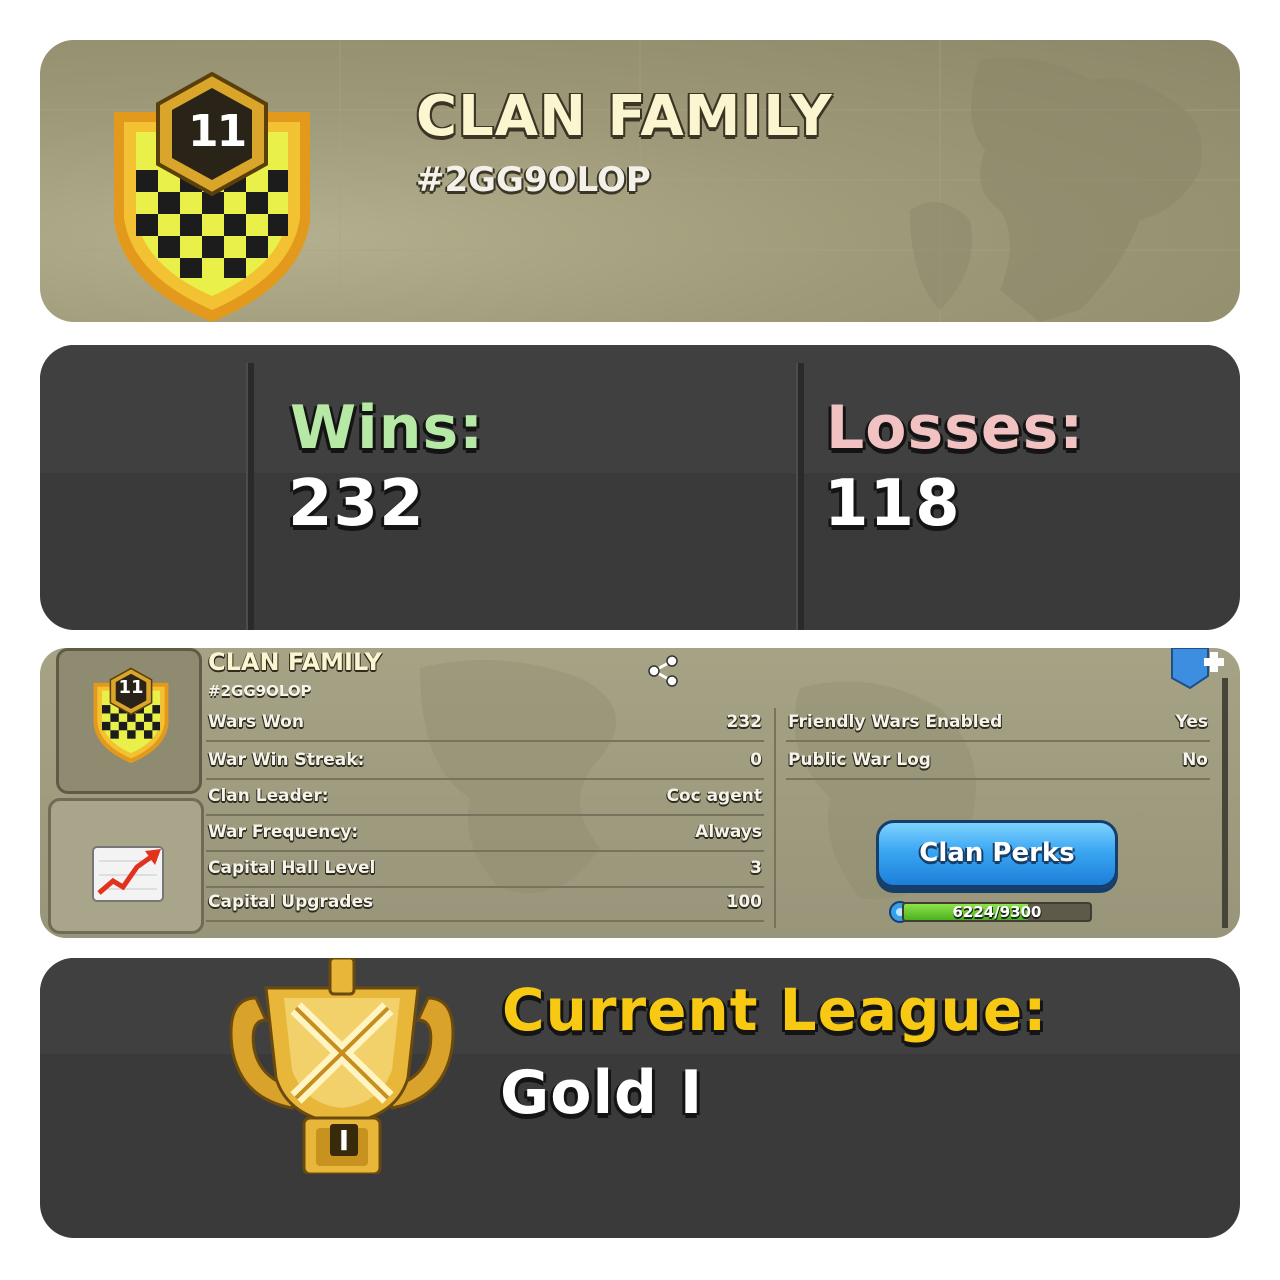  Describe the element at coordinates (1225, 803) in the screenshot. I see `panel-right-border` at that location.